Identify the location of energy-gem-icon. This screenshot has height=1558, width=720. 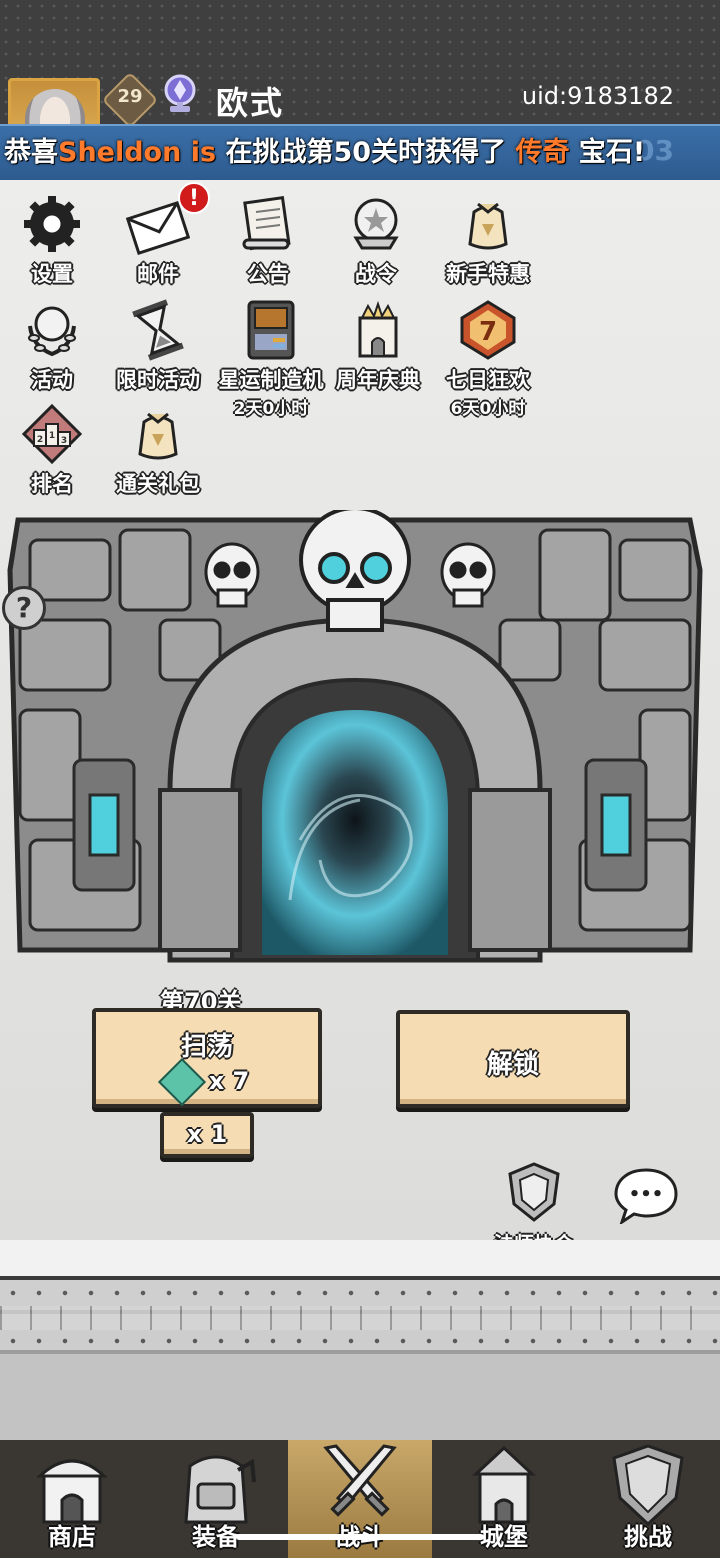
(181, 1082).